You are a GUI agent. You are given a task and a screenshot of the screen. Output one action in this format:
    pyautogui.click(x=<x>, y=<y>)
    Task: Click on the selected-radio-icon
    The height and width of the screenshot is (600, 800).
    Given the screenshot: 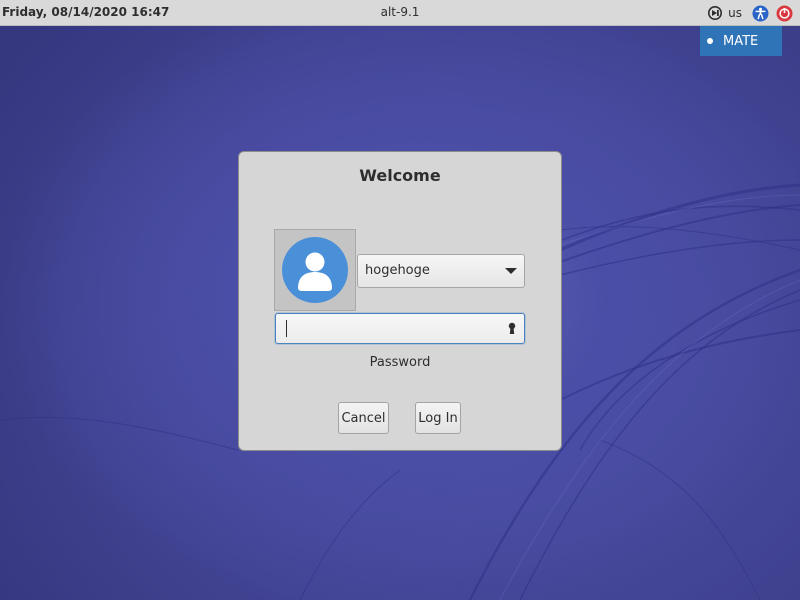 What is the action you would take?
    pyautogui.click(x=710, y=41)
    